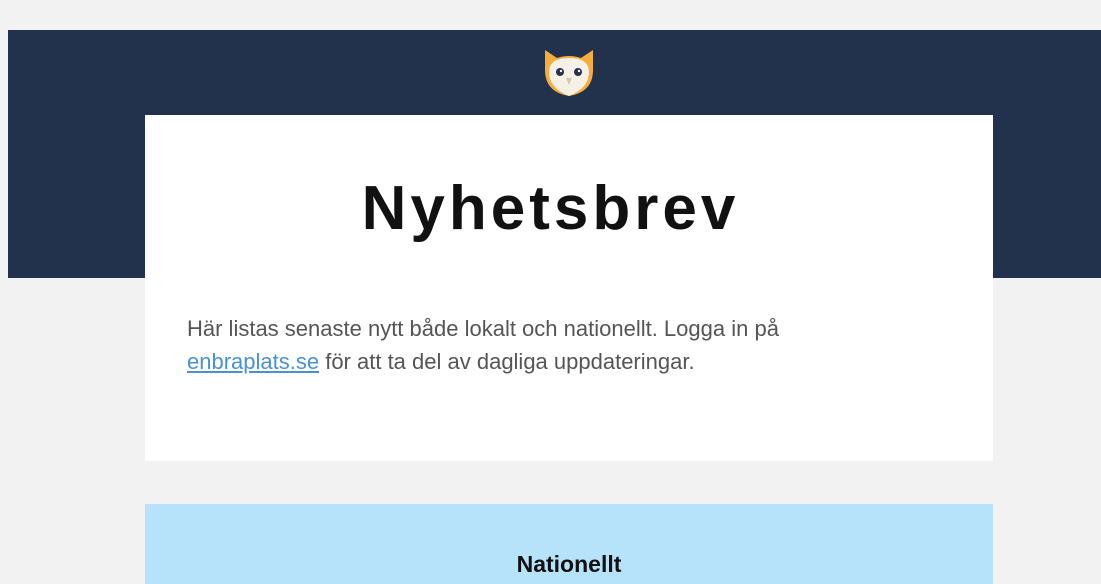 This screenshot has width=1101, height=584. What do you see at coordinates (569, 73) in the screenshot?
I see `owl-icon` at bounding box center [569, 73].